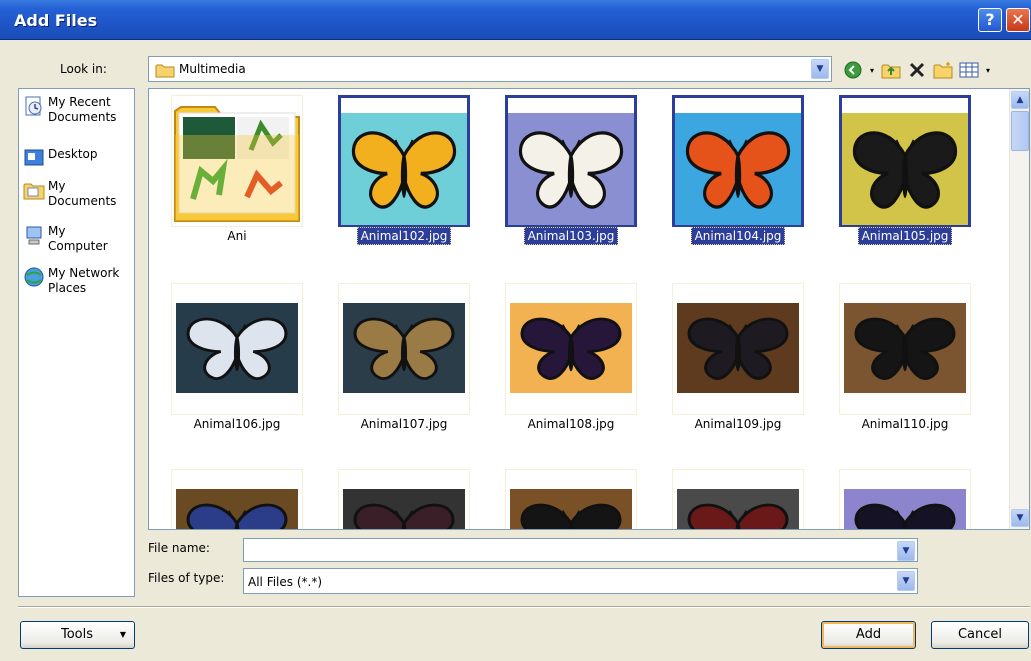 This screenshot has width=1031, height=661. I want to click on back-dropdown-icon: ▾, so click(872, 70).